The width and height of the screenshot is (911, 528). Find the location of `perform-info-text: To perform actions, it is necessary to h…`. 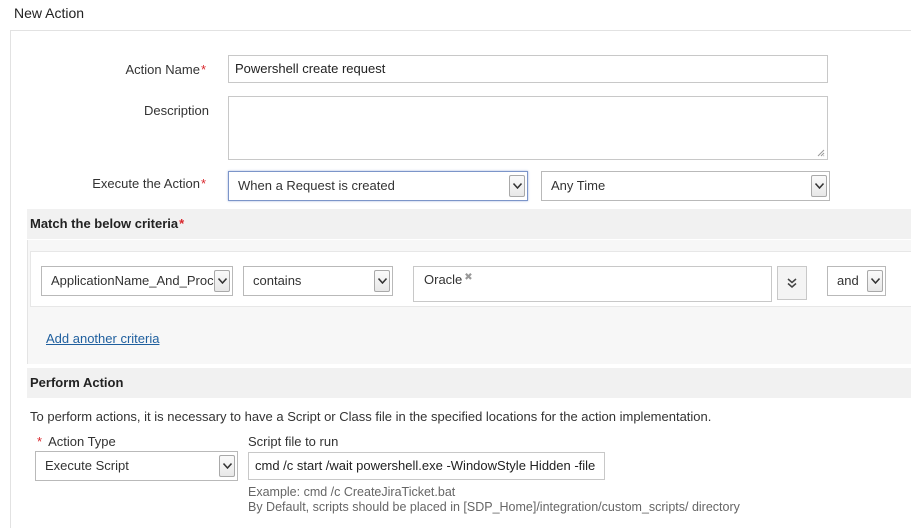

perform-info-text: To perform actions, it is necessary to h… is located at coordinates (371, 416).